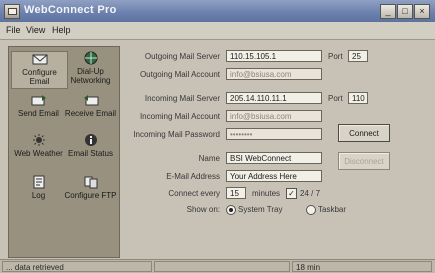 The height and width of the screenshot is (273, 435). I want to click on app-icon, so click(12, 11).